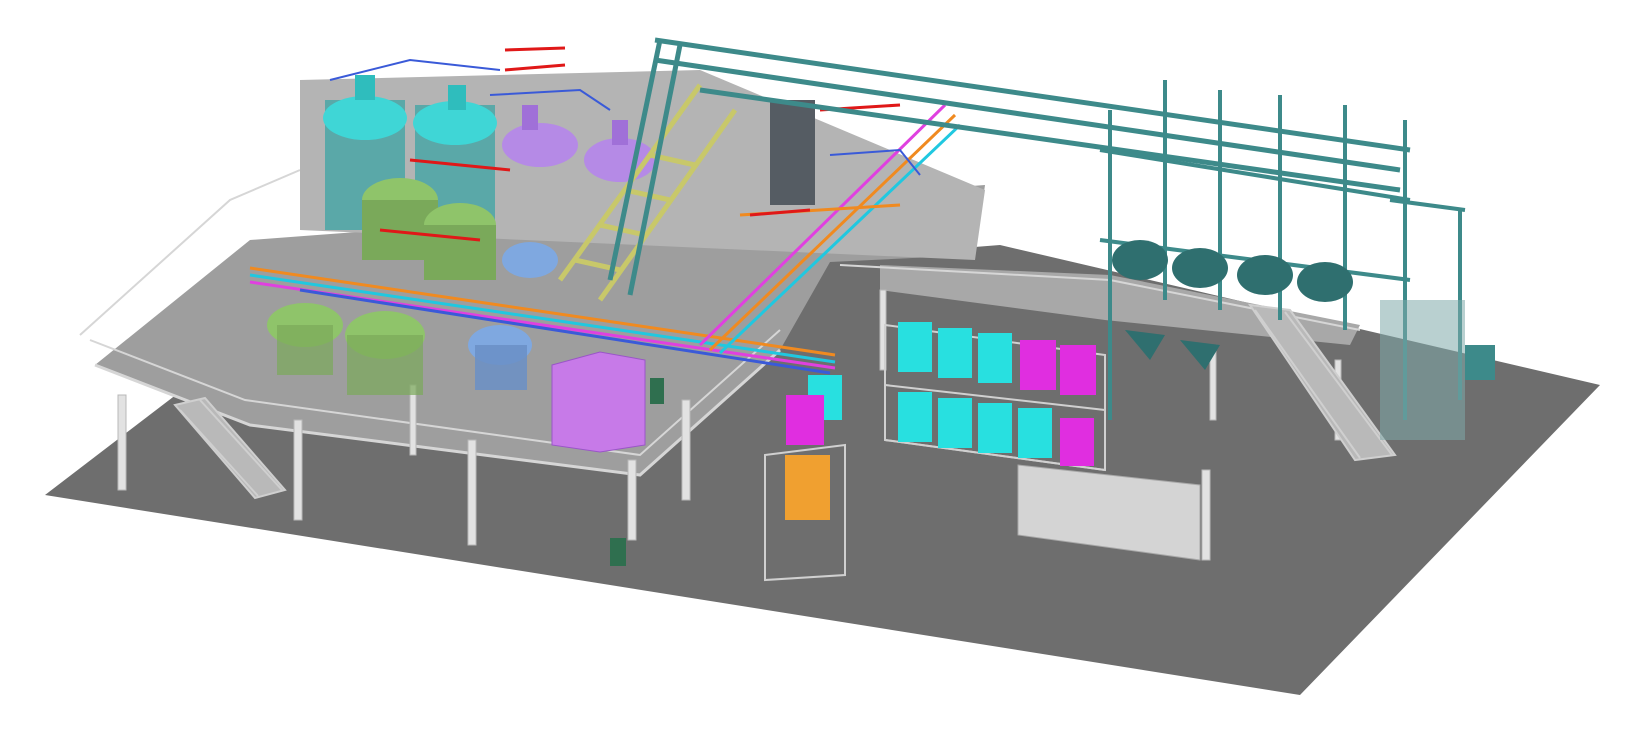 Image resolution: width=1635 pixels, height=747 pixels. Describe the element at coordinates (1480, 362) in the screenshot. I see `right-motor` at that location.